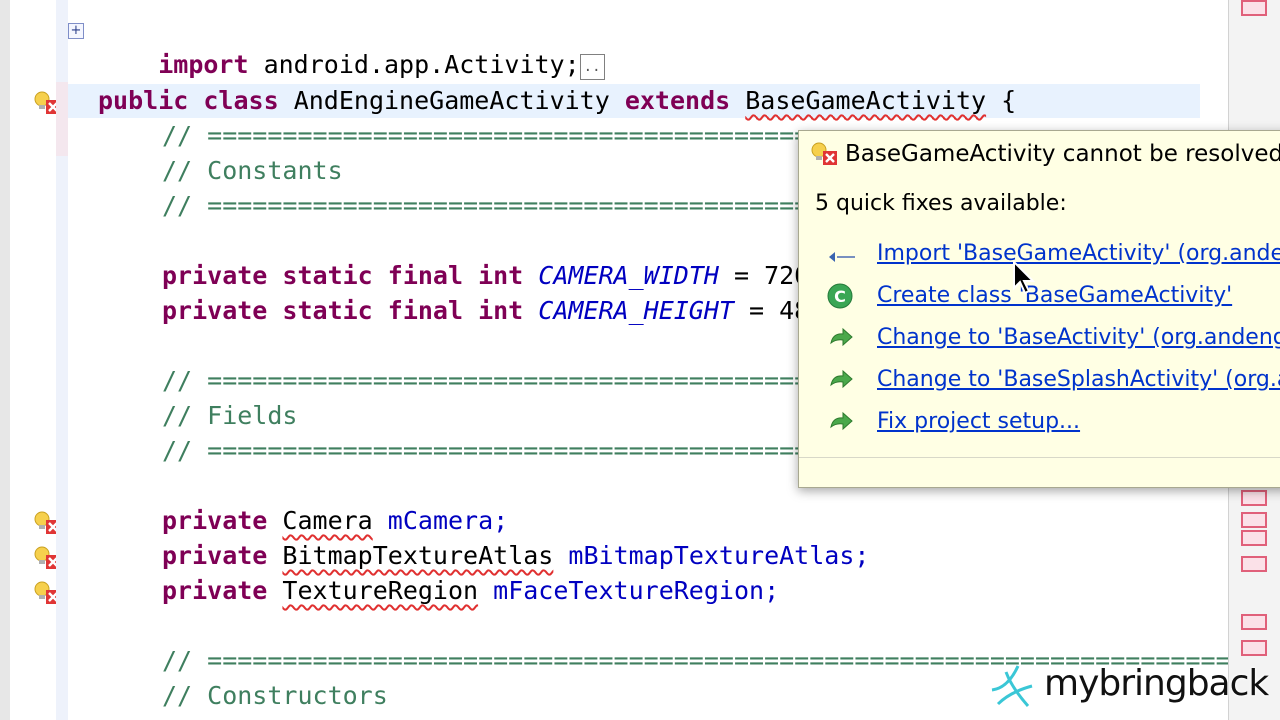 This screenshot has height=720, width=1280. What do you see at coordinates (842, 257) in the screenshot?
I see `import-icon` at bounding box center [842, 257].